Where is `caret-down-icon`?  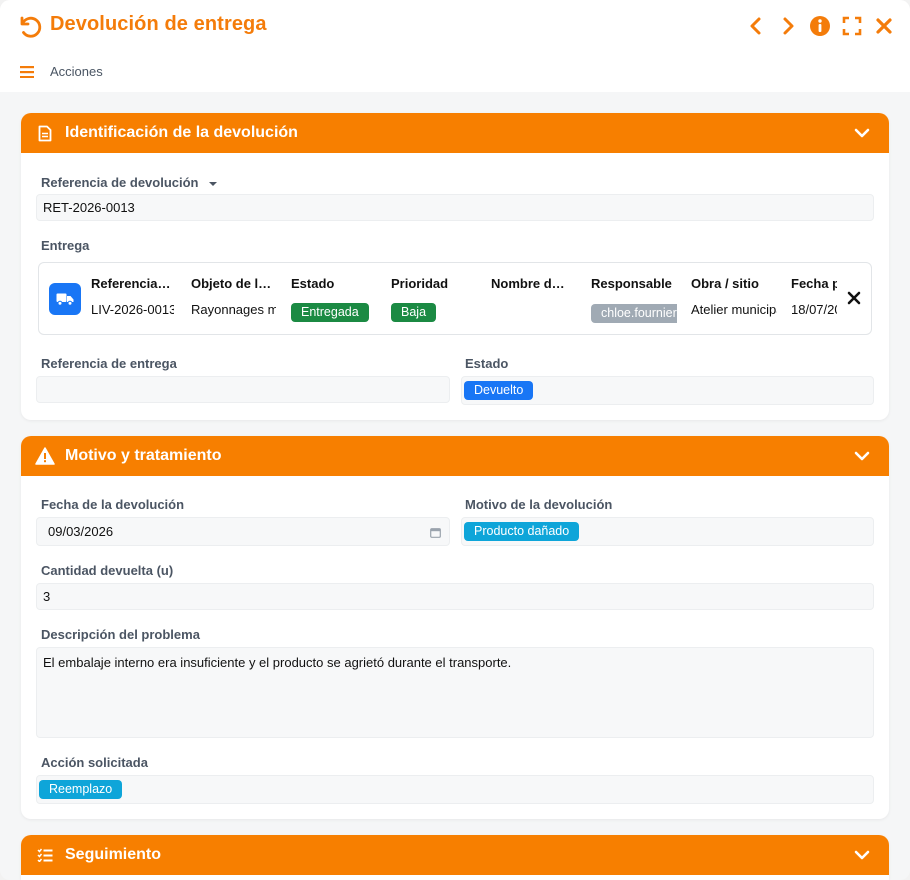
caret-down-icon is located at coordinates (213, 184).